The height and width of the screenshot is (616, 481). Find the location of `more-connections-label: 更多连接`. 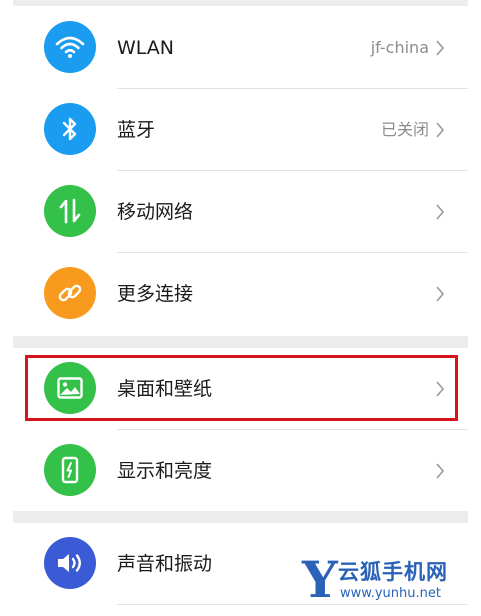

more-connections-label: 更多连接 is located at coordinates (155, 294).